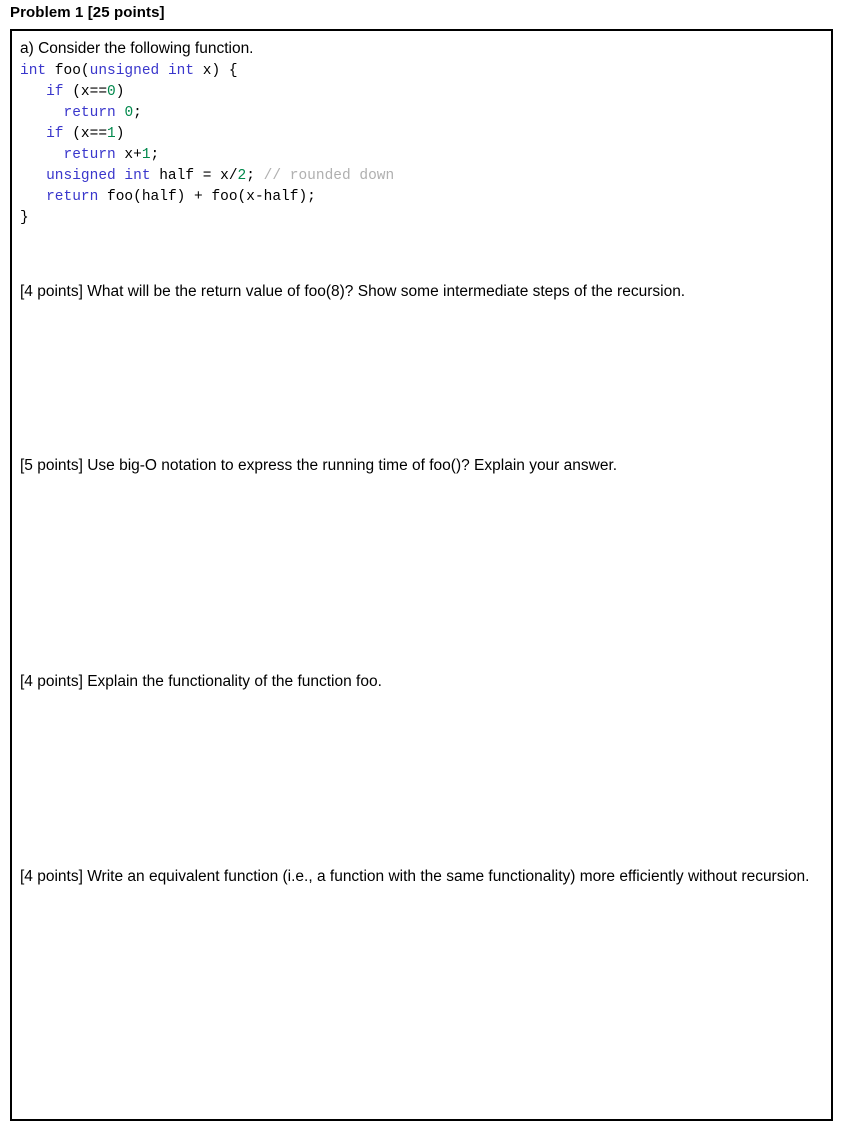  Describe the element at coordinates (194, 176) in the screenshot. I see `code-token-pln: half = x/` at that location.